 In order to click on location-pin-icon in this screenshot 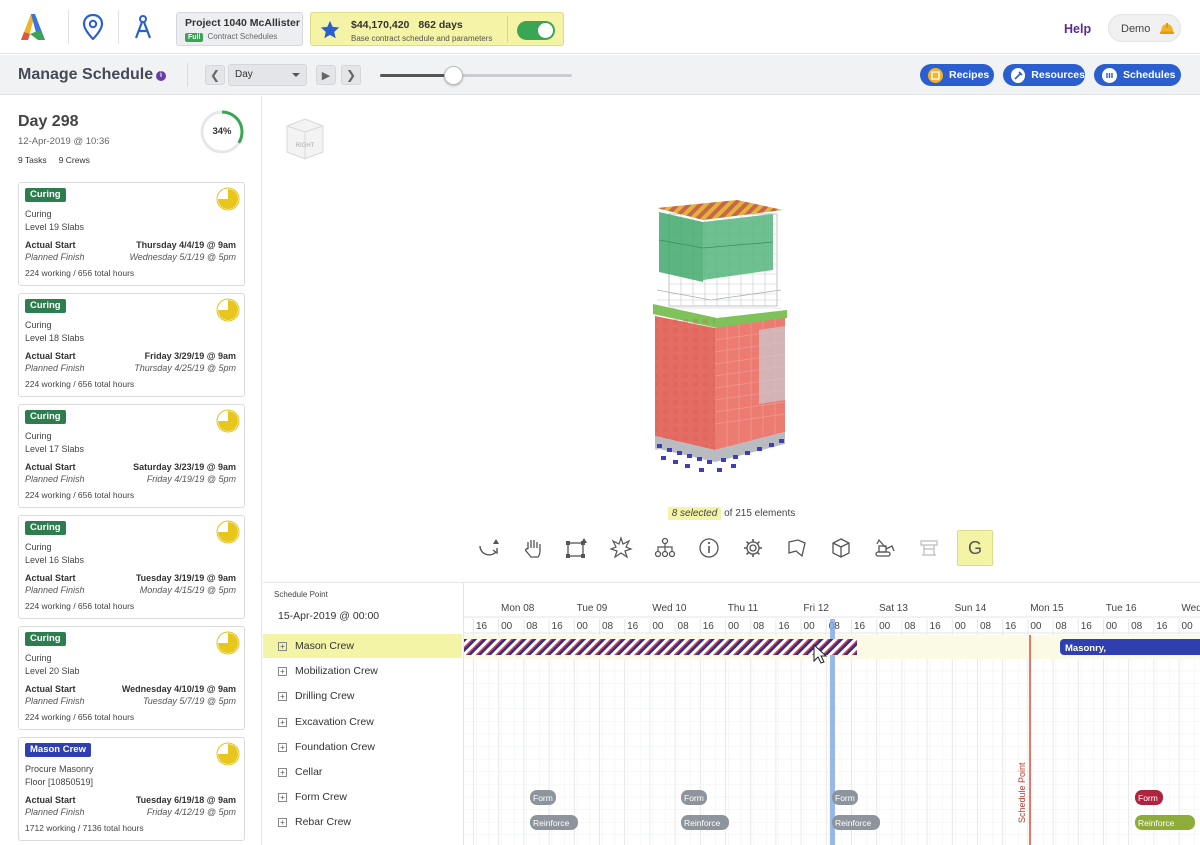, I will do `click(93, 27)`.